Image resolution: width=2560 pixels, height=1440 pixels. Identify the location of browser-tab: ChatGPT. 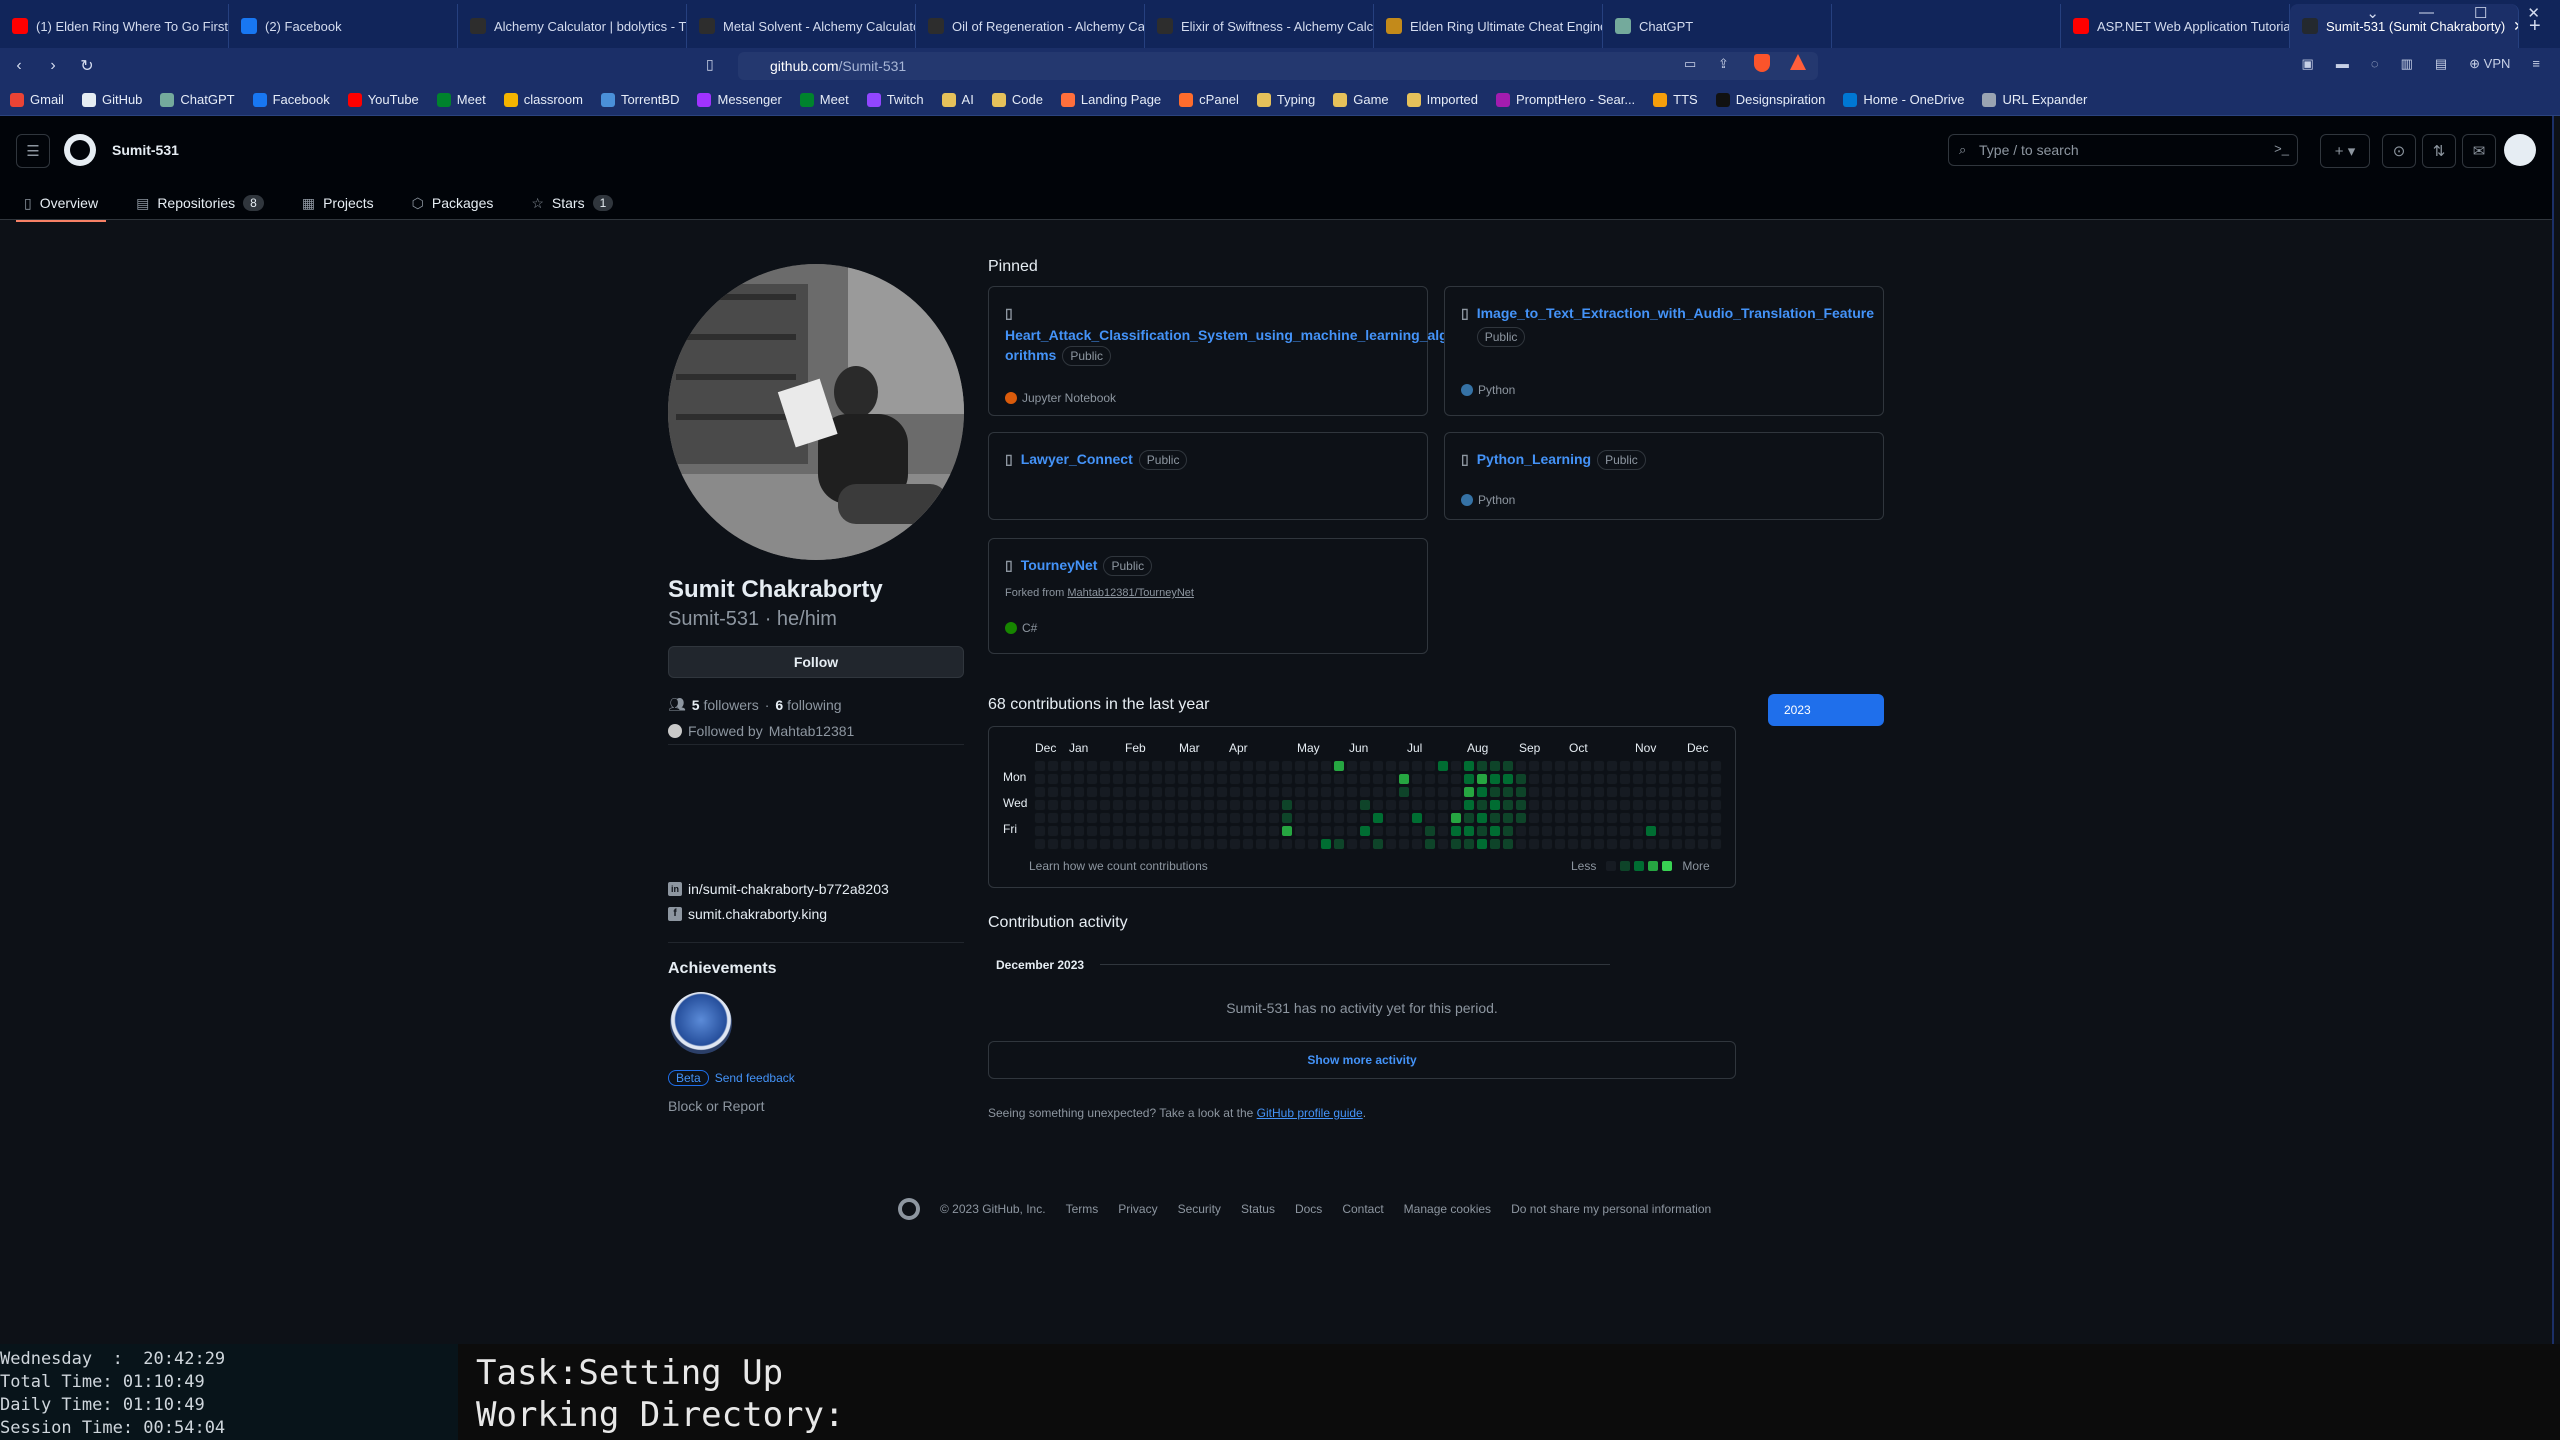
(1717, 26).